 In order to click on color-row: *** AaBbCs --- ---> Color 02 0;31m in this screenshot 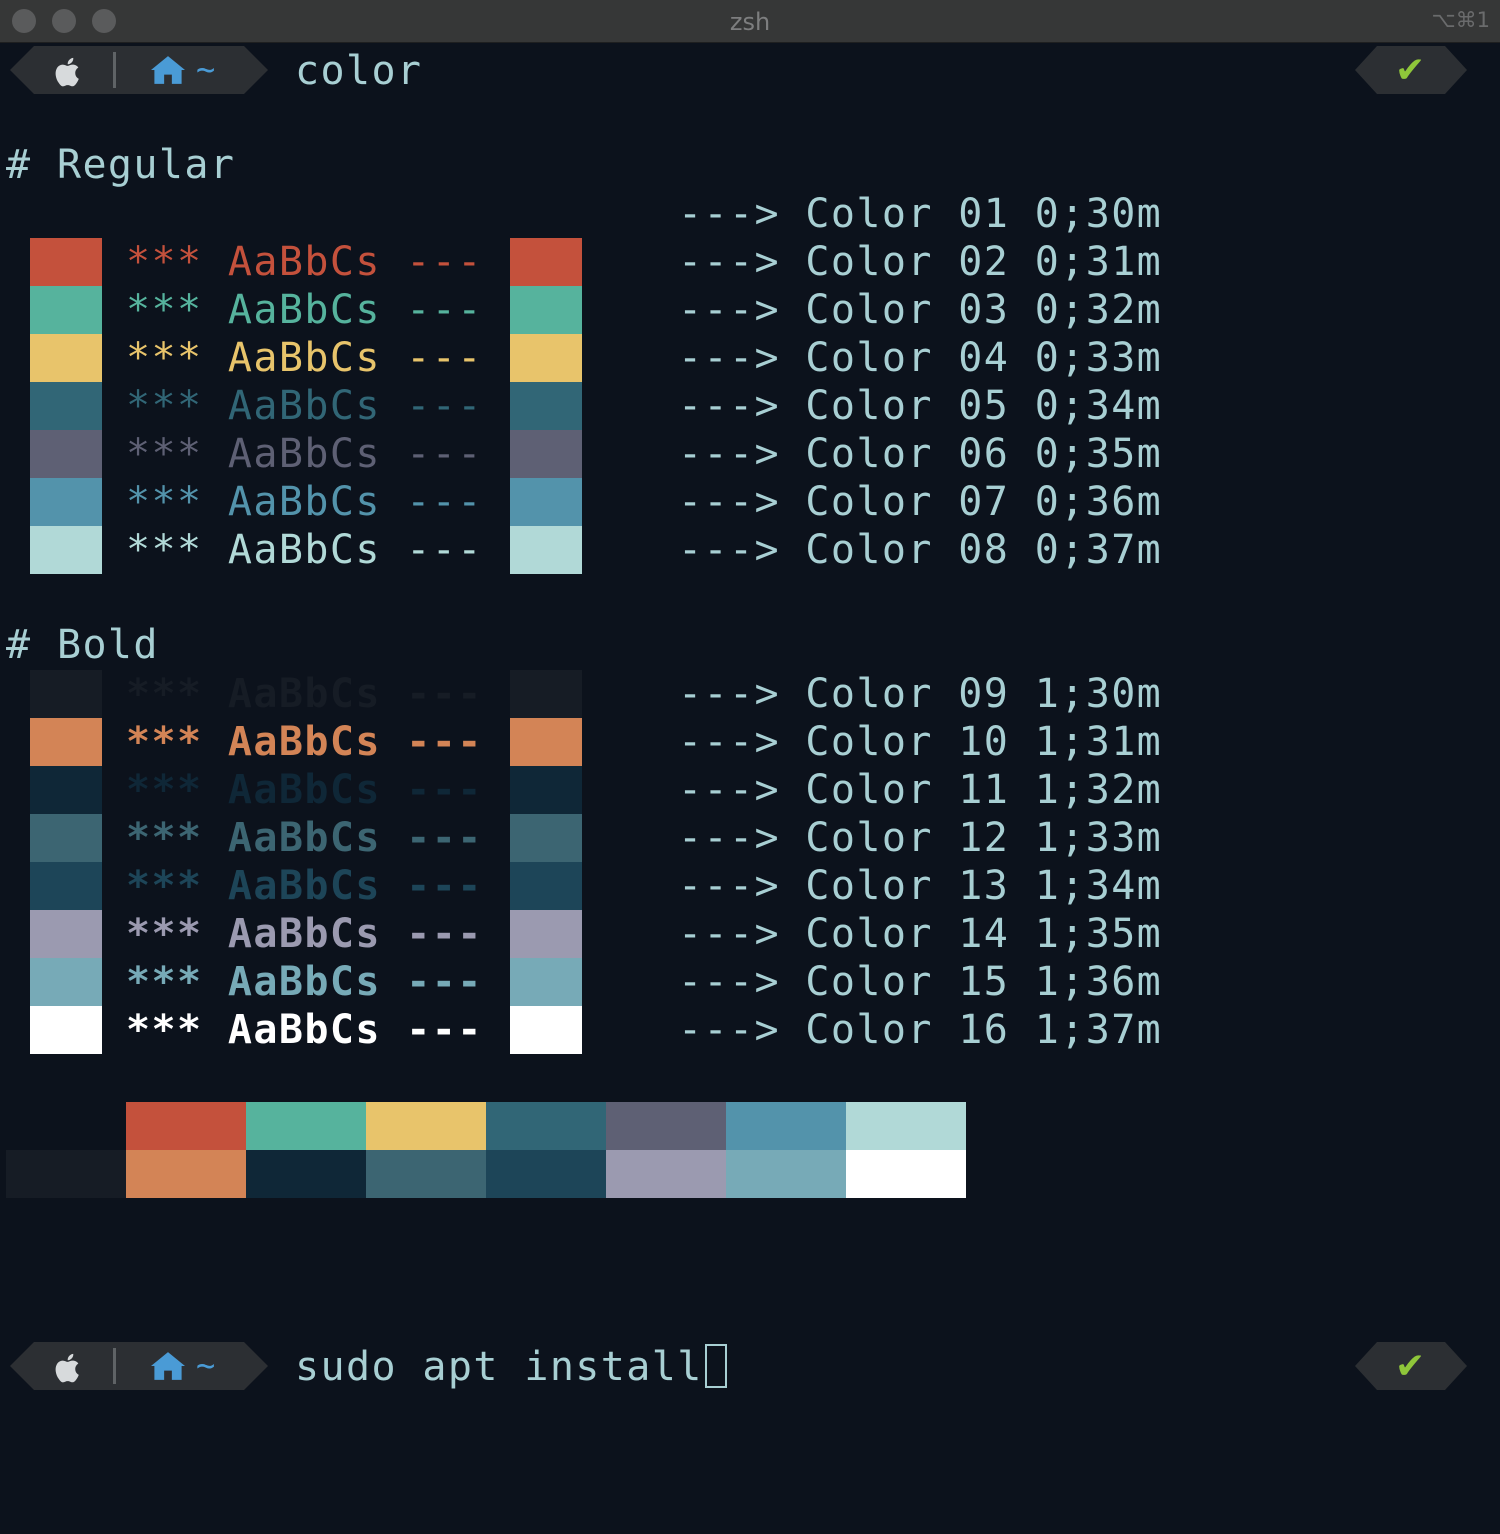, I will do `click(750, 262)`.